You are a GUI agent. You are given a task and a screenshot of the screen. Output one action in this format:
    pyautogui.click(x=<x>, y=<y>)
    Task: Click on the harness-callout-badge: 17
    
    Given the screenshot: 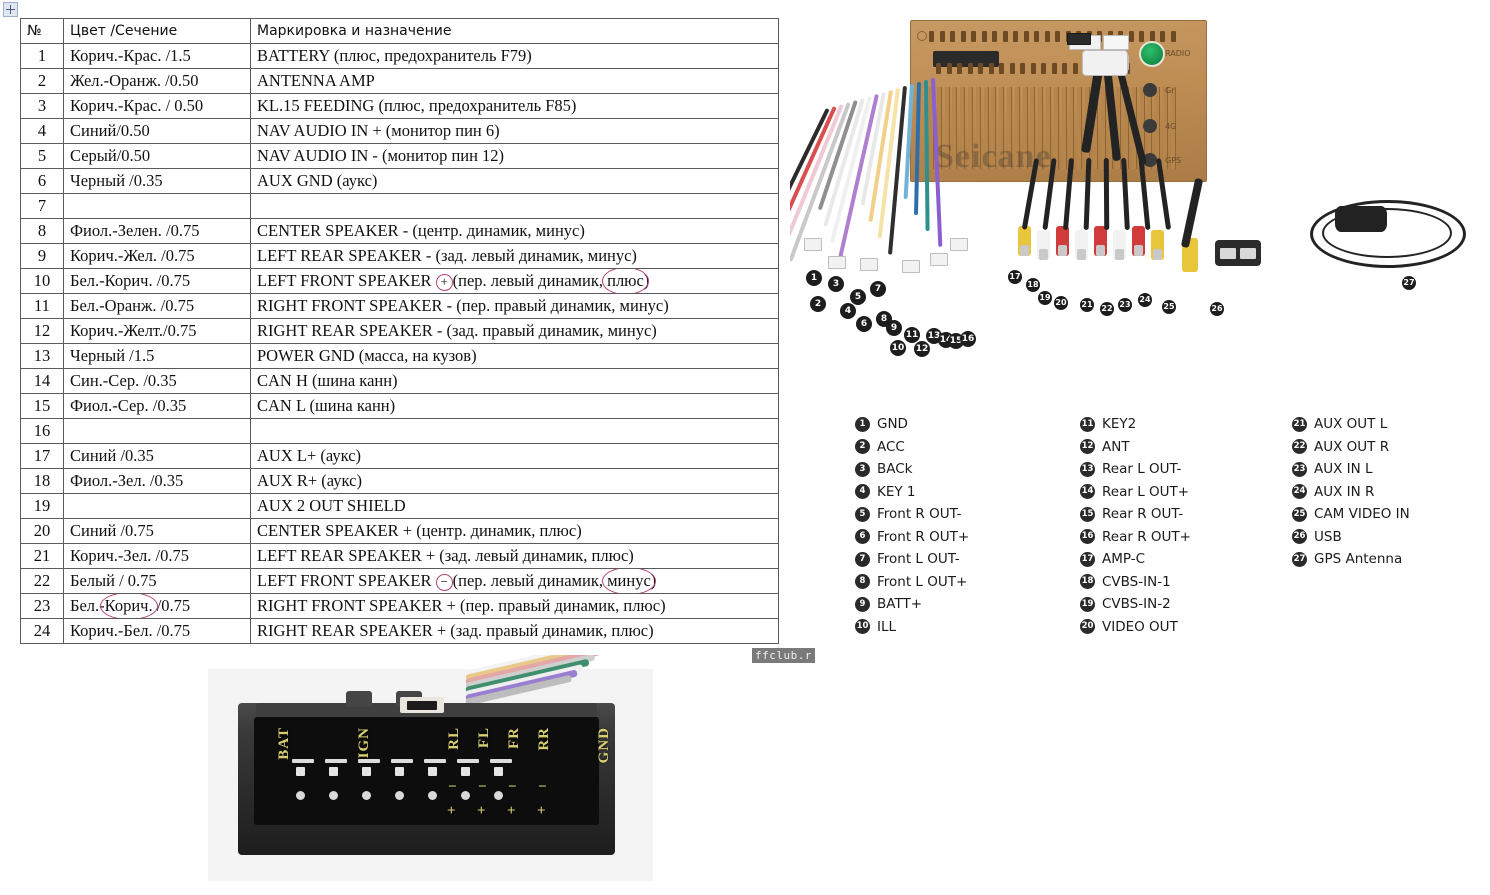 What is the action you would take?
    pyautogui.click(x=1015, y=277)
    